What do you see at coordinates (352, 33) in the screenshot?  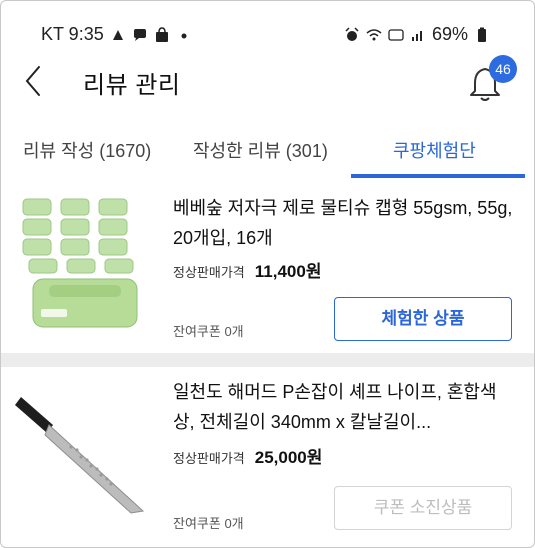 I see `alarm-icon` at bounding box center [352, 33].